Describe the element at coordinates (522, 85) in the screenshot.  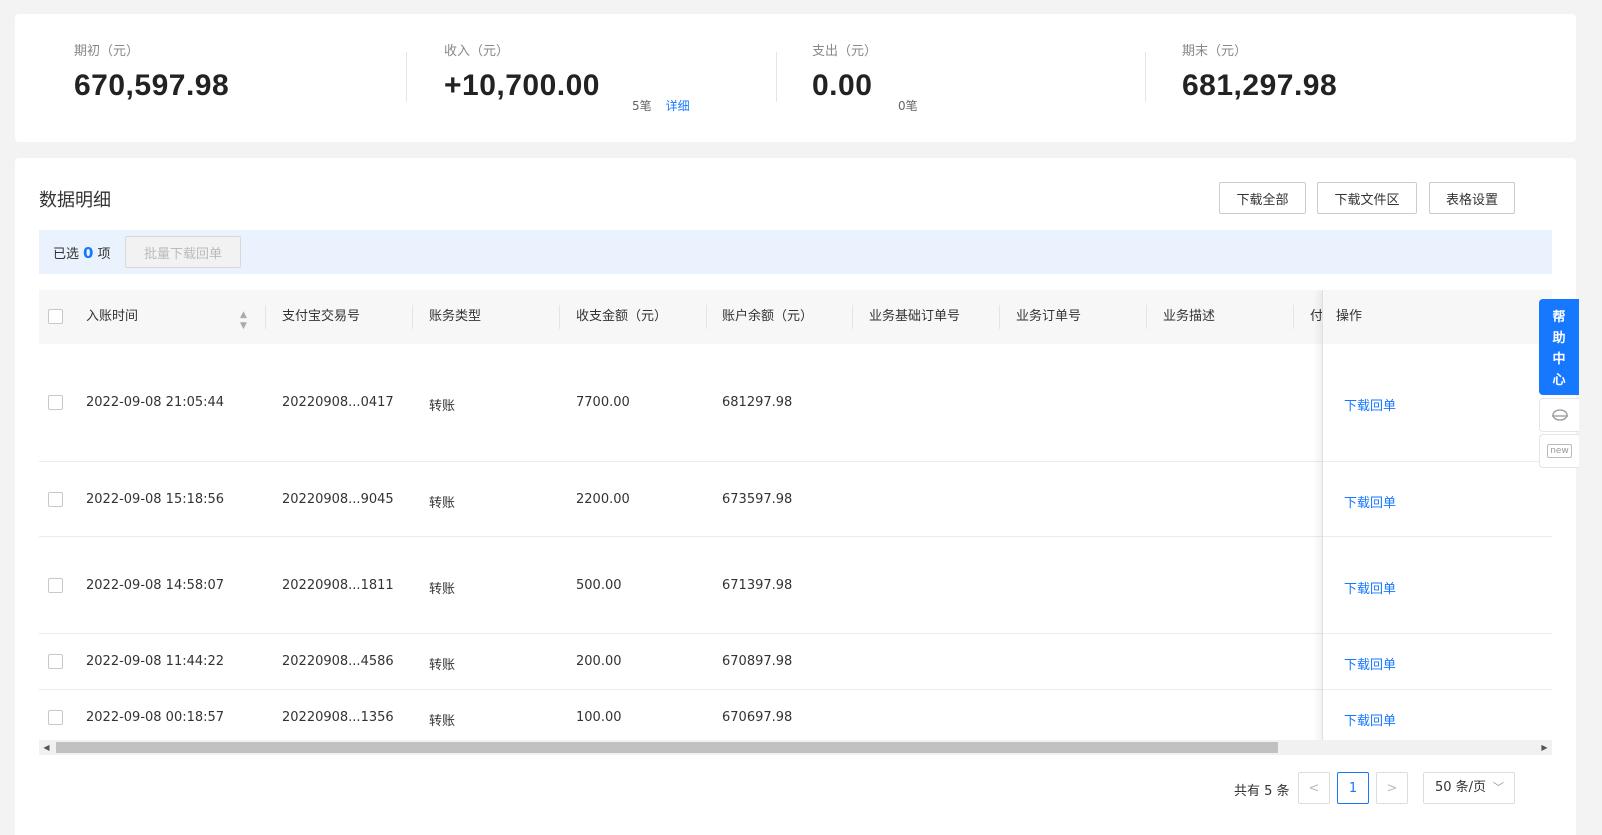
I see `income-value: +10,700.00` at that location.